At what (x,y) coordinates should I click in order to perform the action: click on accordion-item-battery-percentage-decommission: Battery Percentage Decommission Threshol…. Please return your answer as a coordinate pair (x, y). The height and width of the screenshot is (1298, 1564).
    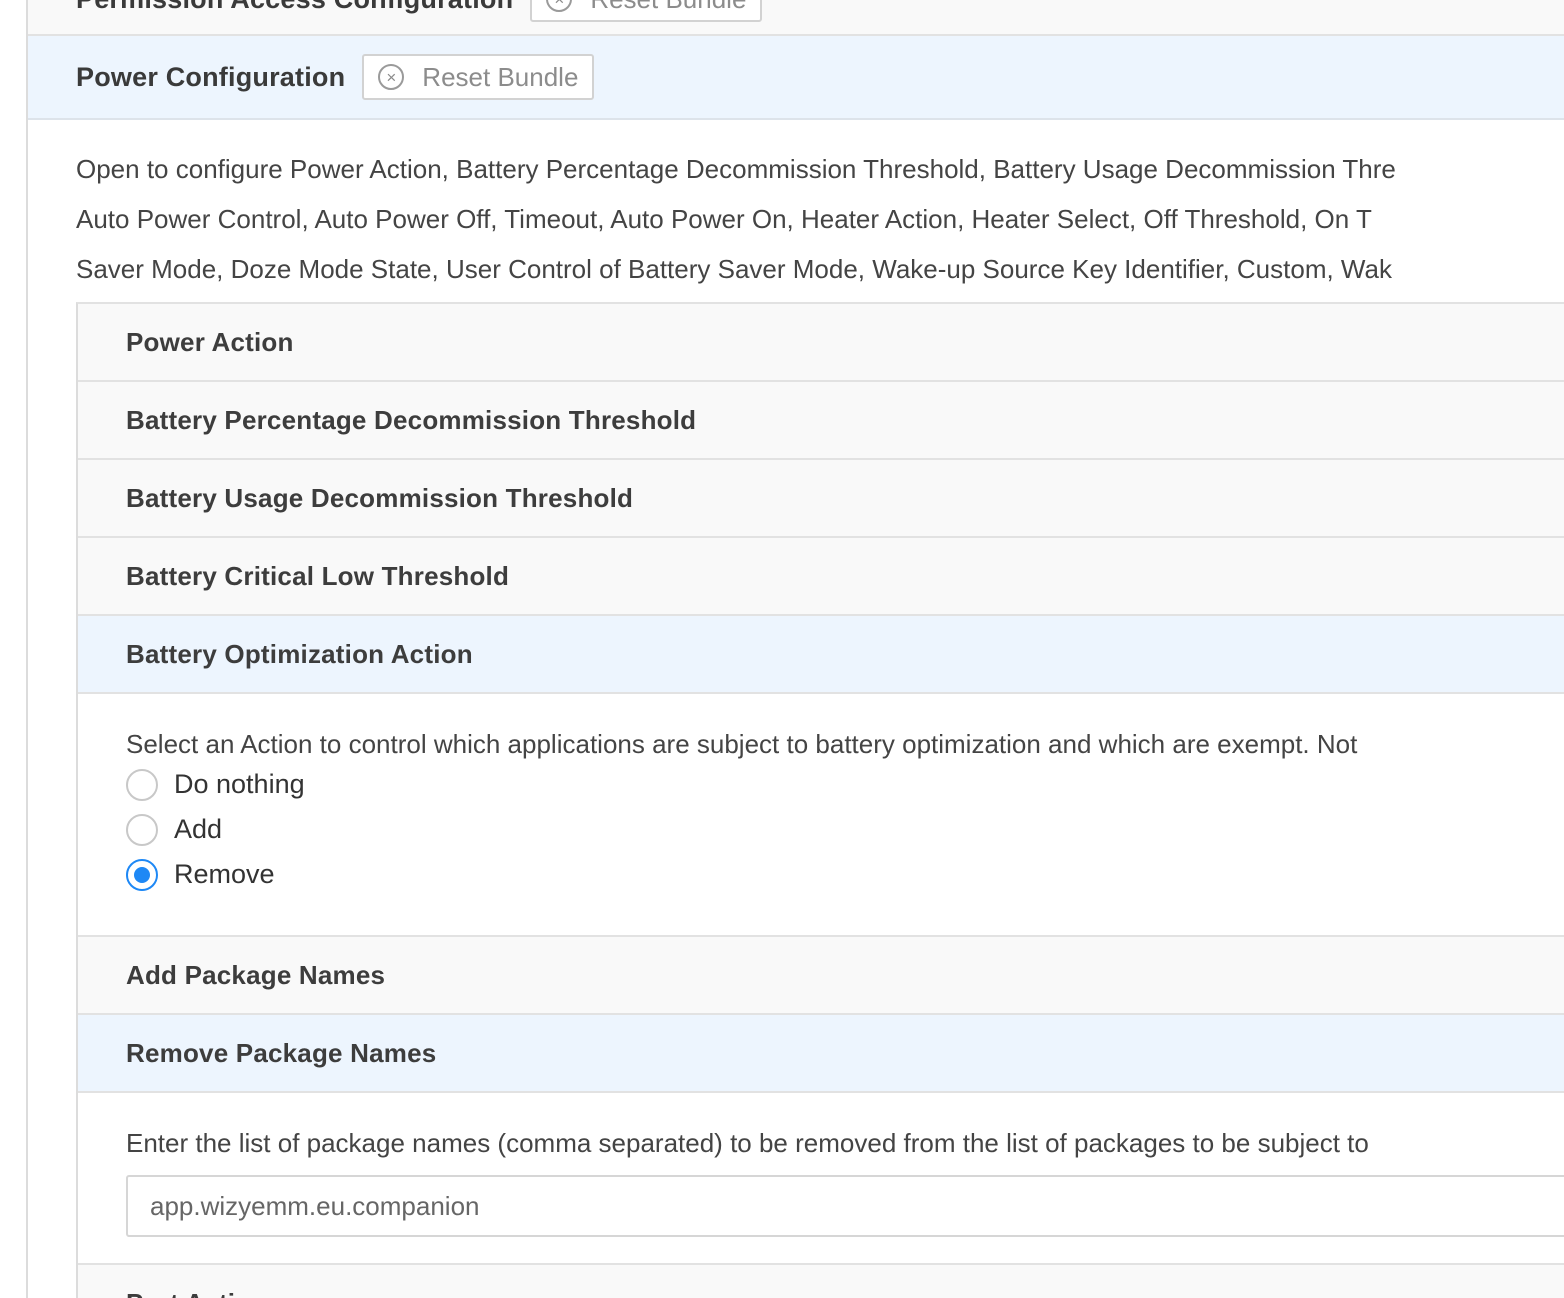
    Looking at the image, I should click on (821, 421).